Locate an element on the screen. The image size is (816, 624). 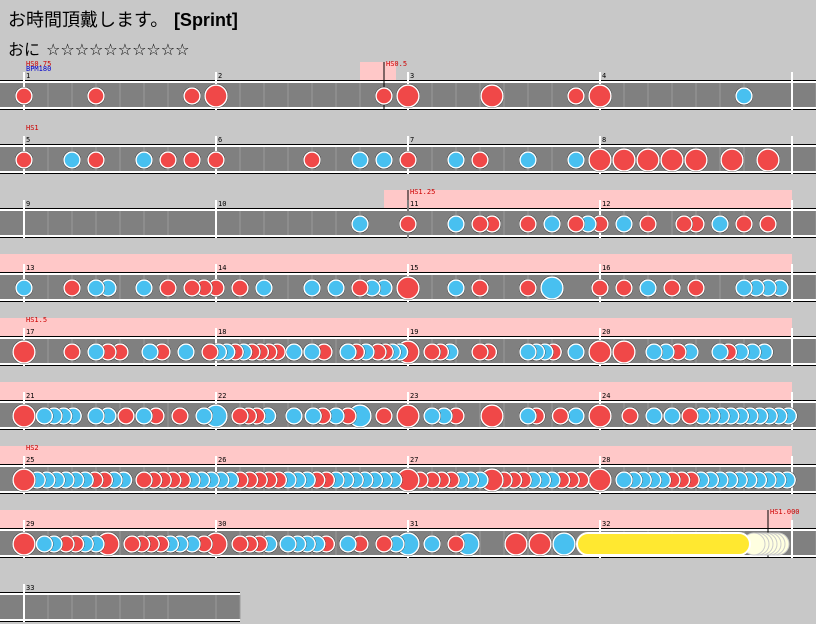
measure-number: 32 is located at coordinates (606, 524).